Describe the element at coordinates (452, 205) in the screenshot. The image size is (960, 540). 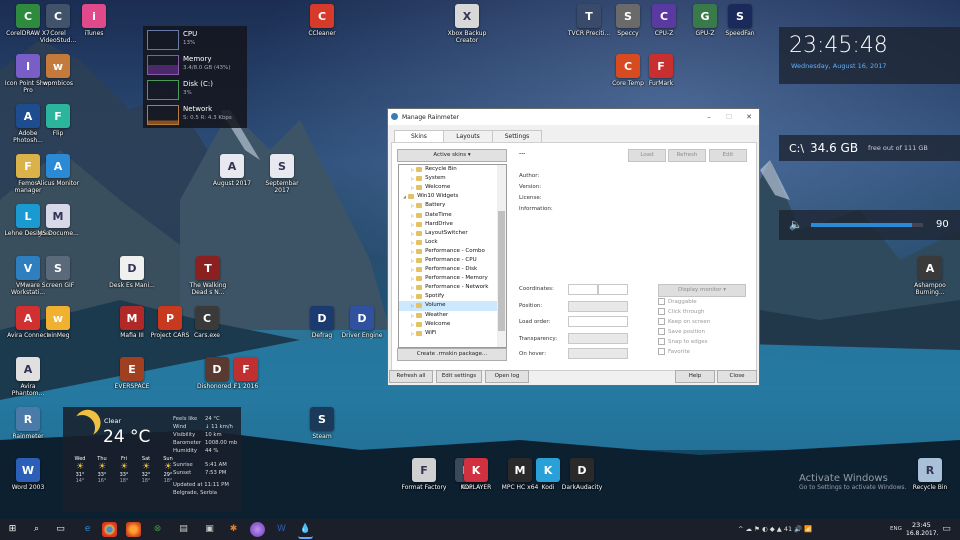
I see `tree-item: ▷ Battery` at that location.